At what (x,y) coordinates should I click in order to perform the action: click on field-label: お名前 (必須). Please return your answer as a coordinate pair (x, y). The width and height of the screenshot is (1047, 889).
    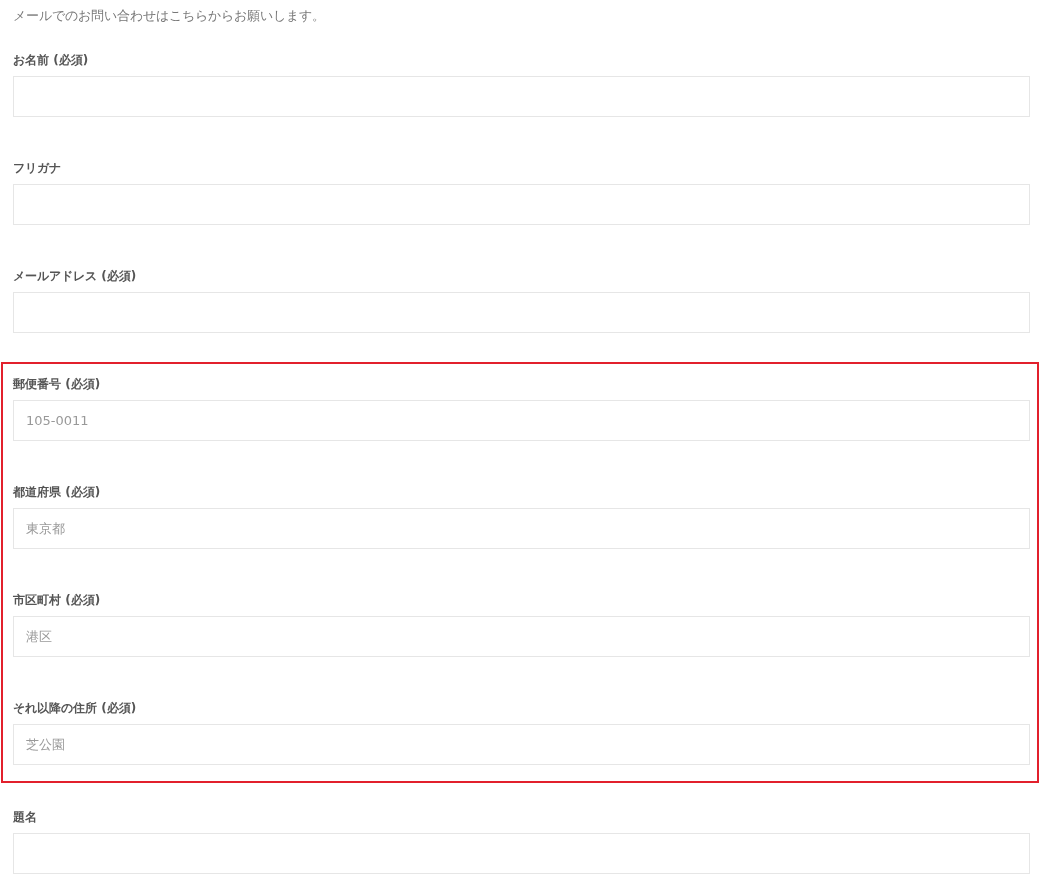
    Looking at the image, I should click on (51, 60).